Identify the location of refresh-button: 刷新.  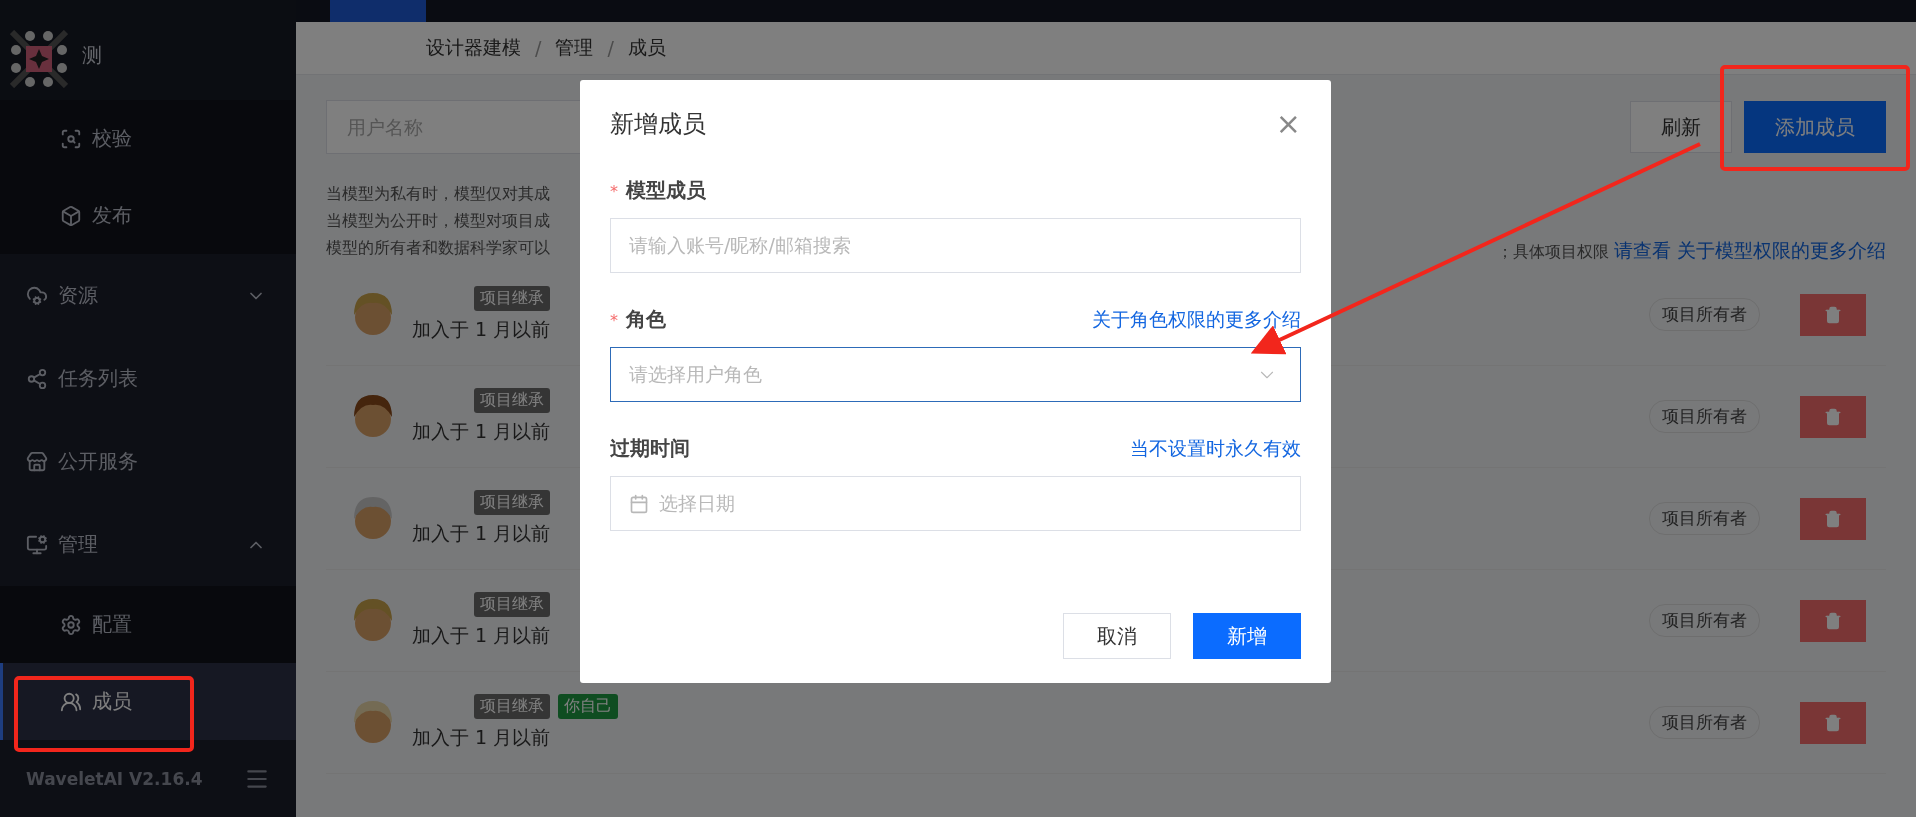
(1681, 127).